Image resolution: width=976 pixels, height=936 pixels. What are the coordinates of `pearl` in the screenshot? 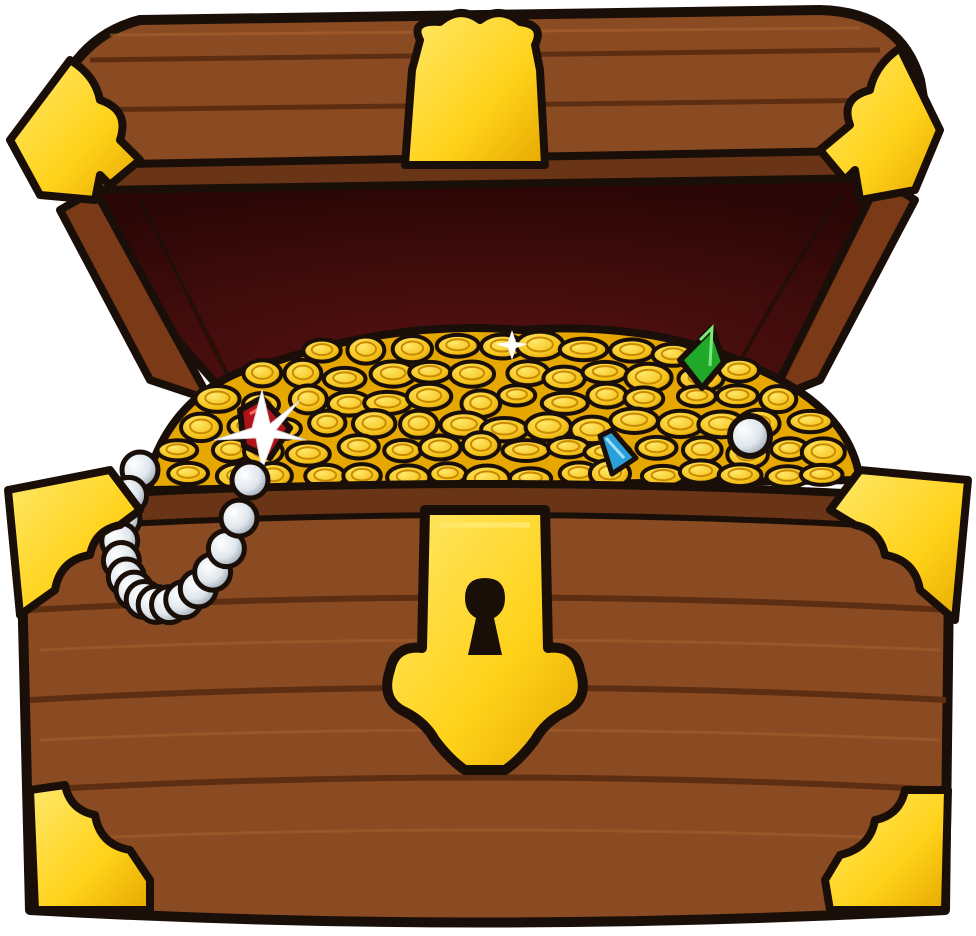 It's located at (750, 436).